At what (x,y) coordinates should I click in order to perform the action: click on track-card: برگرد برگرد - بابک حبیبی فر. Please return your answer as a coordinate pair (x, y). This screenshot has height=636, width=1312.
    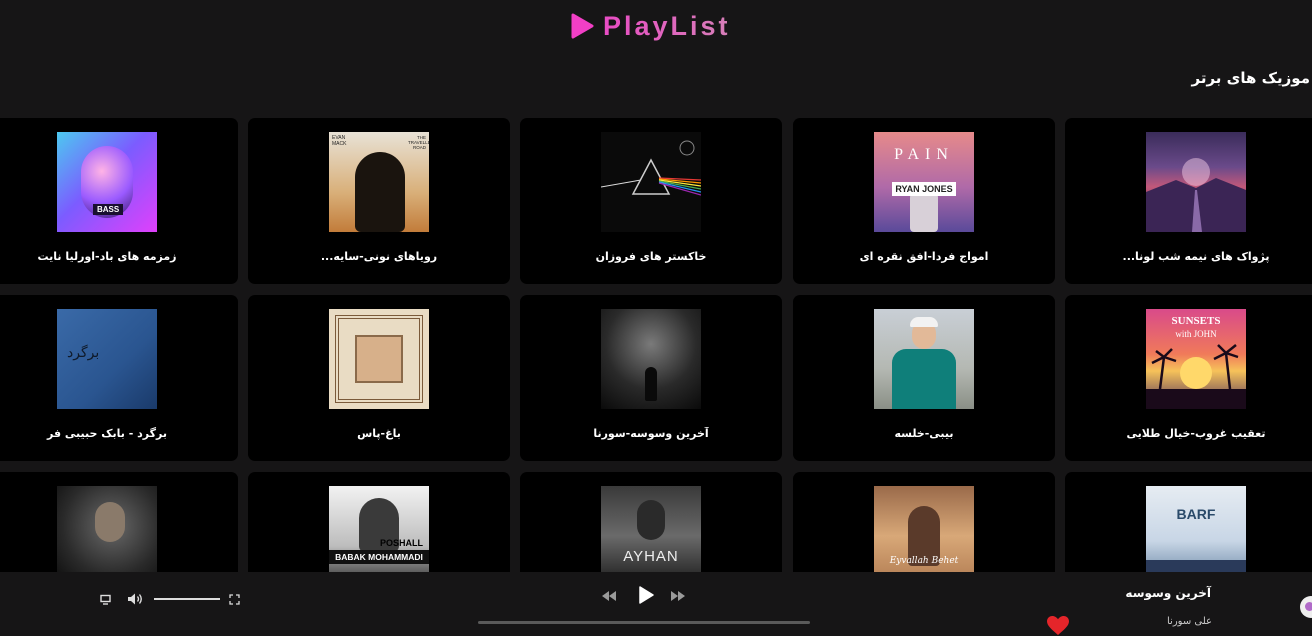
    Looking at the image, I should click on (119, 378).